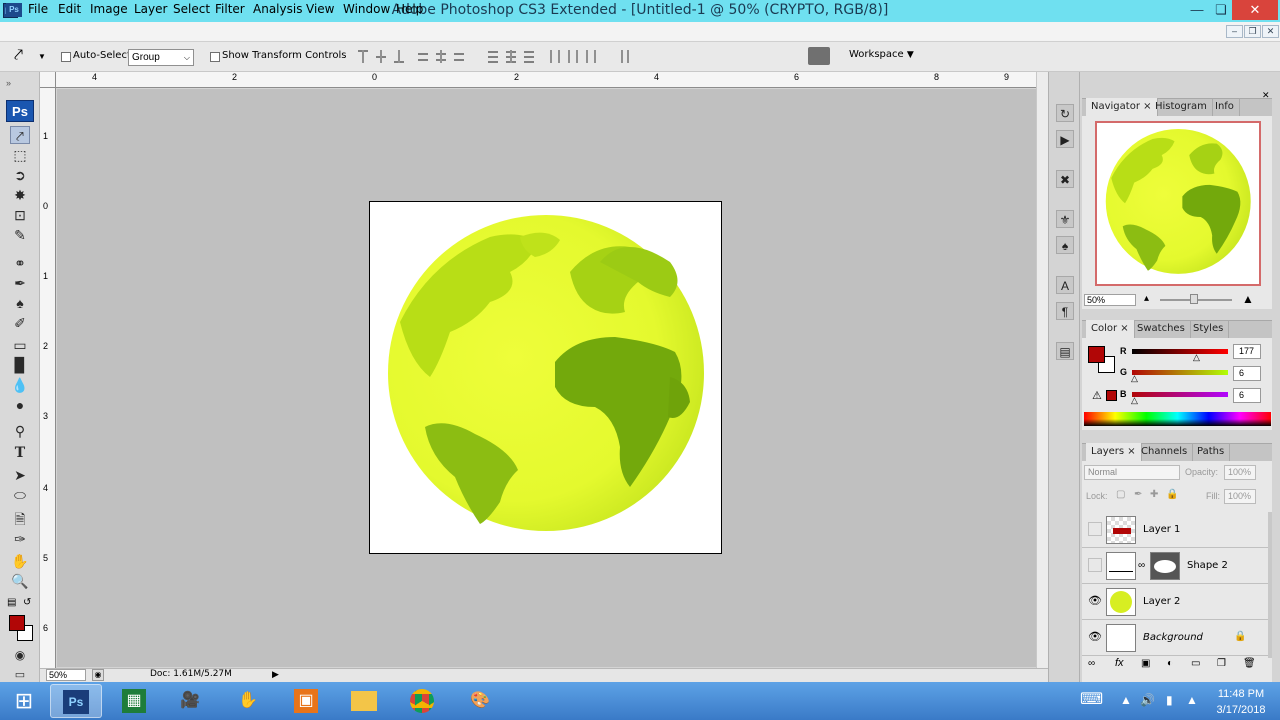 The height and width of the screenshot is (720, 1280). Describe the element at coordinates (24, 701) in the screenshot. I see `start-button-icon: ⊞` at that location.